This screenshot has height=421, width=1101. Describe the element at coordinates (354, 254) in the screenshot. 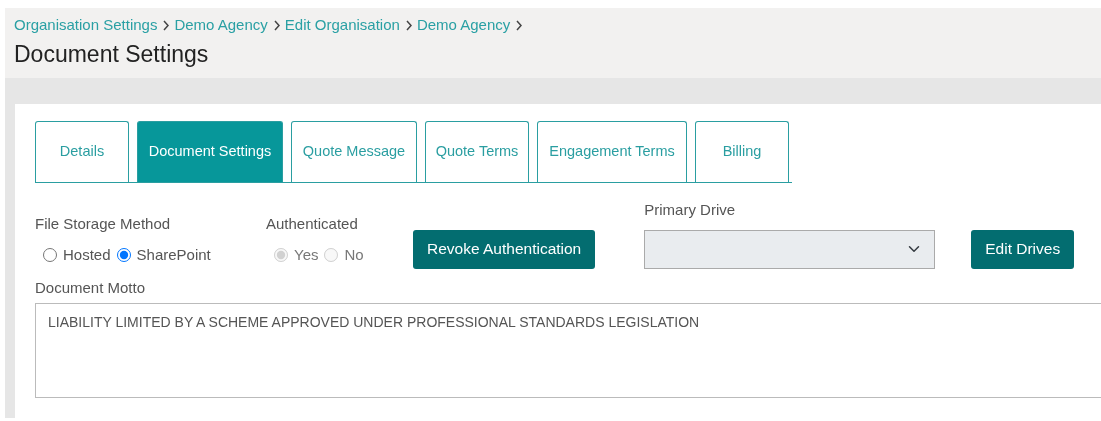

I see `radio-label: No` at that location.